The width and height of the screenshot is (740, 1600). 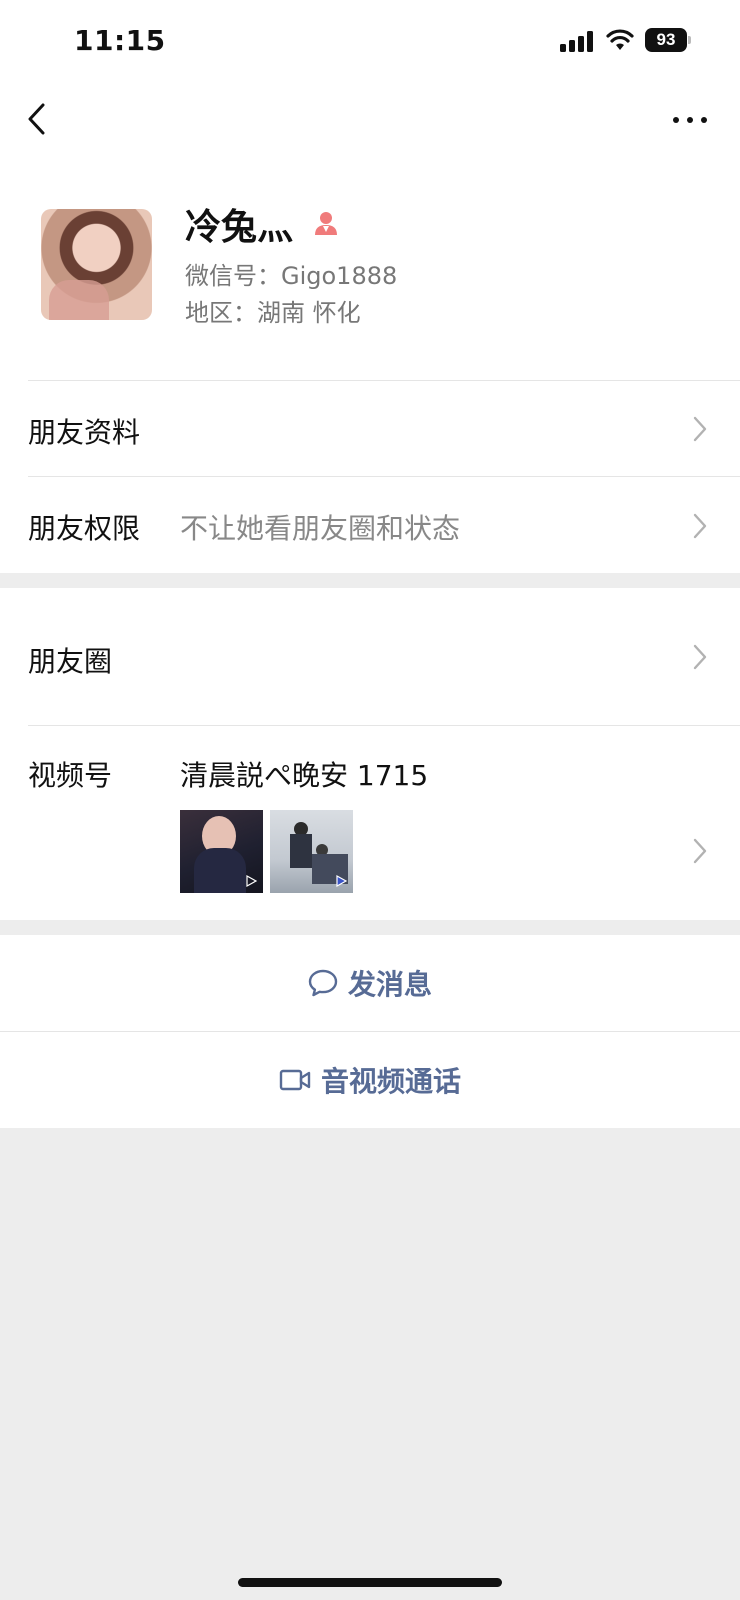 What do you see at coordinates (295, 1080) in the screenshot?
I see `video-camera-icon` at bounding box center [295, 1080].